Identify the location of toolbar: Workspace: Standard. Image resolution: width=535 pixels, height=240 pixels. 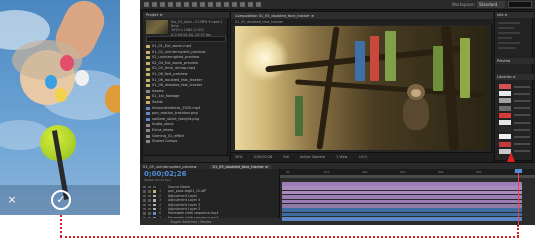
(337, 5).